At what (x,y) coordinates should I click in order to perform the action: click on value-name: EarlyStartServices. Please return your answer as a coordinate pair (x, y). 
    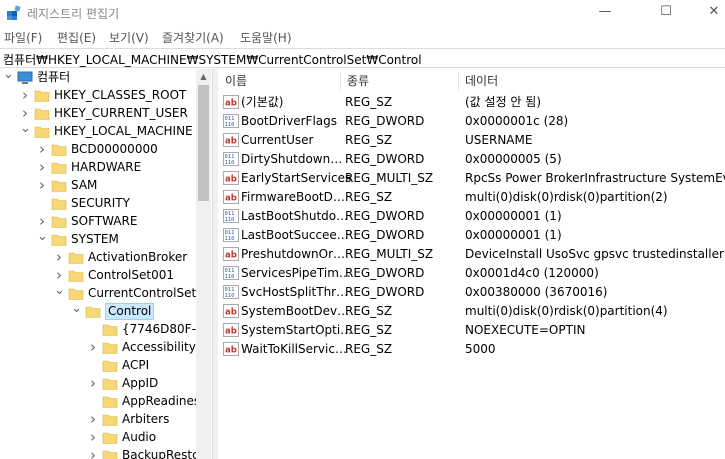
    Looking at the image, I should click on (296, 178).